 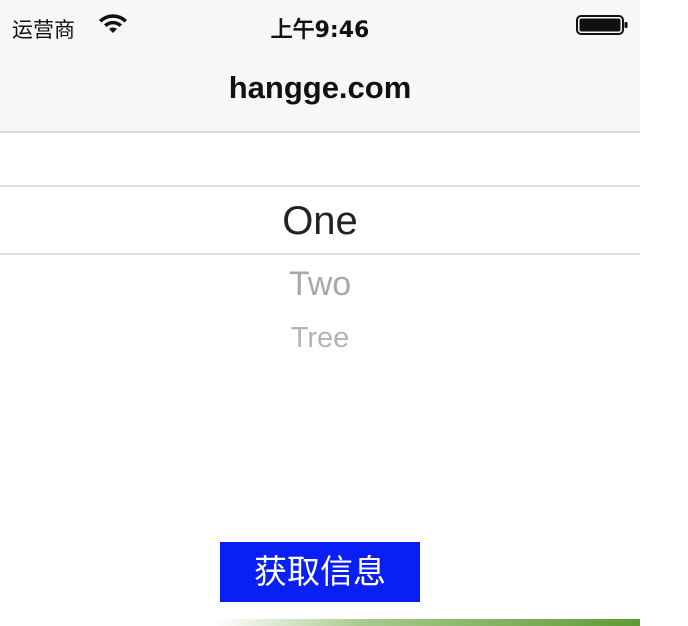 What do you see at coordinates (664, 313) in the screenshot?
I see `right-margin` at bounding box center [664, 313].